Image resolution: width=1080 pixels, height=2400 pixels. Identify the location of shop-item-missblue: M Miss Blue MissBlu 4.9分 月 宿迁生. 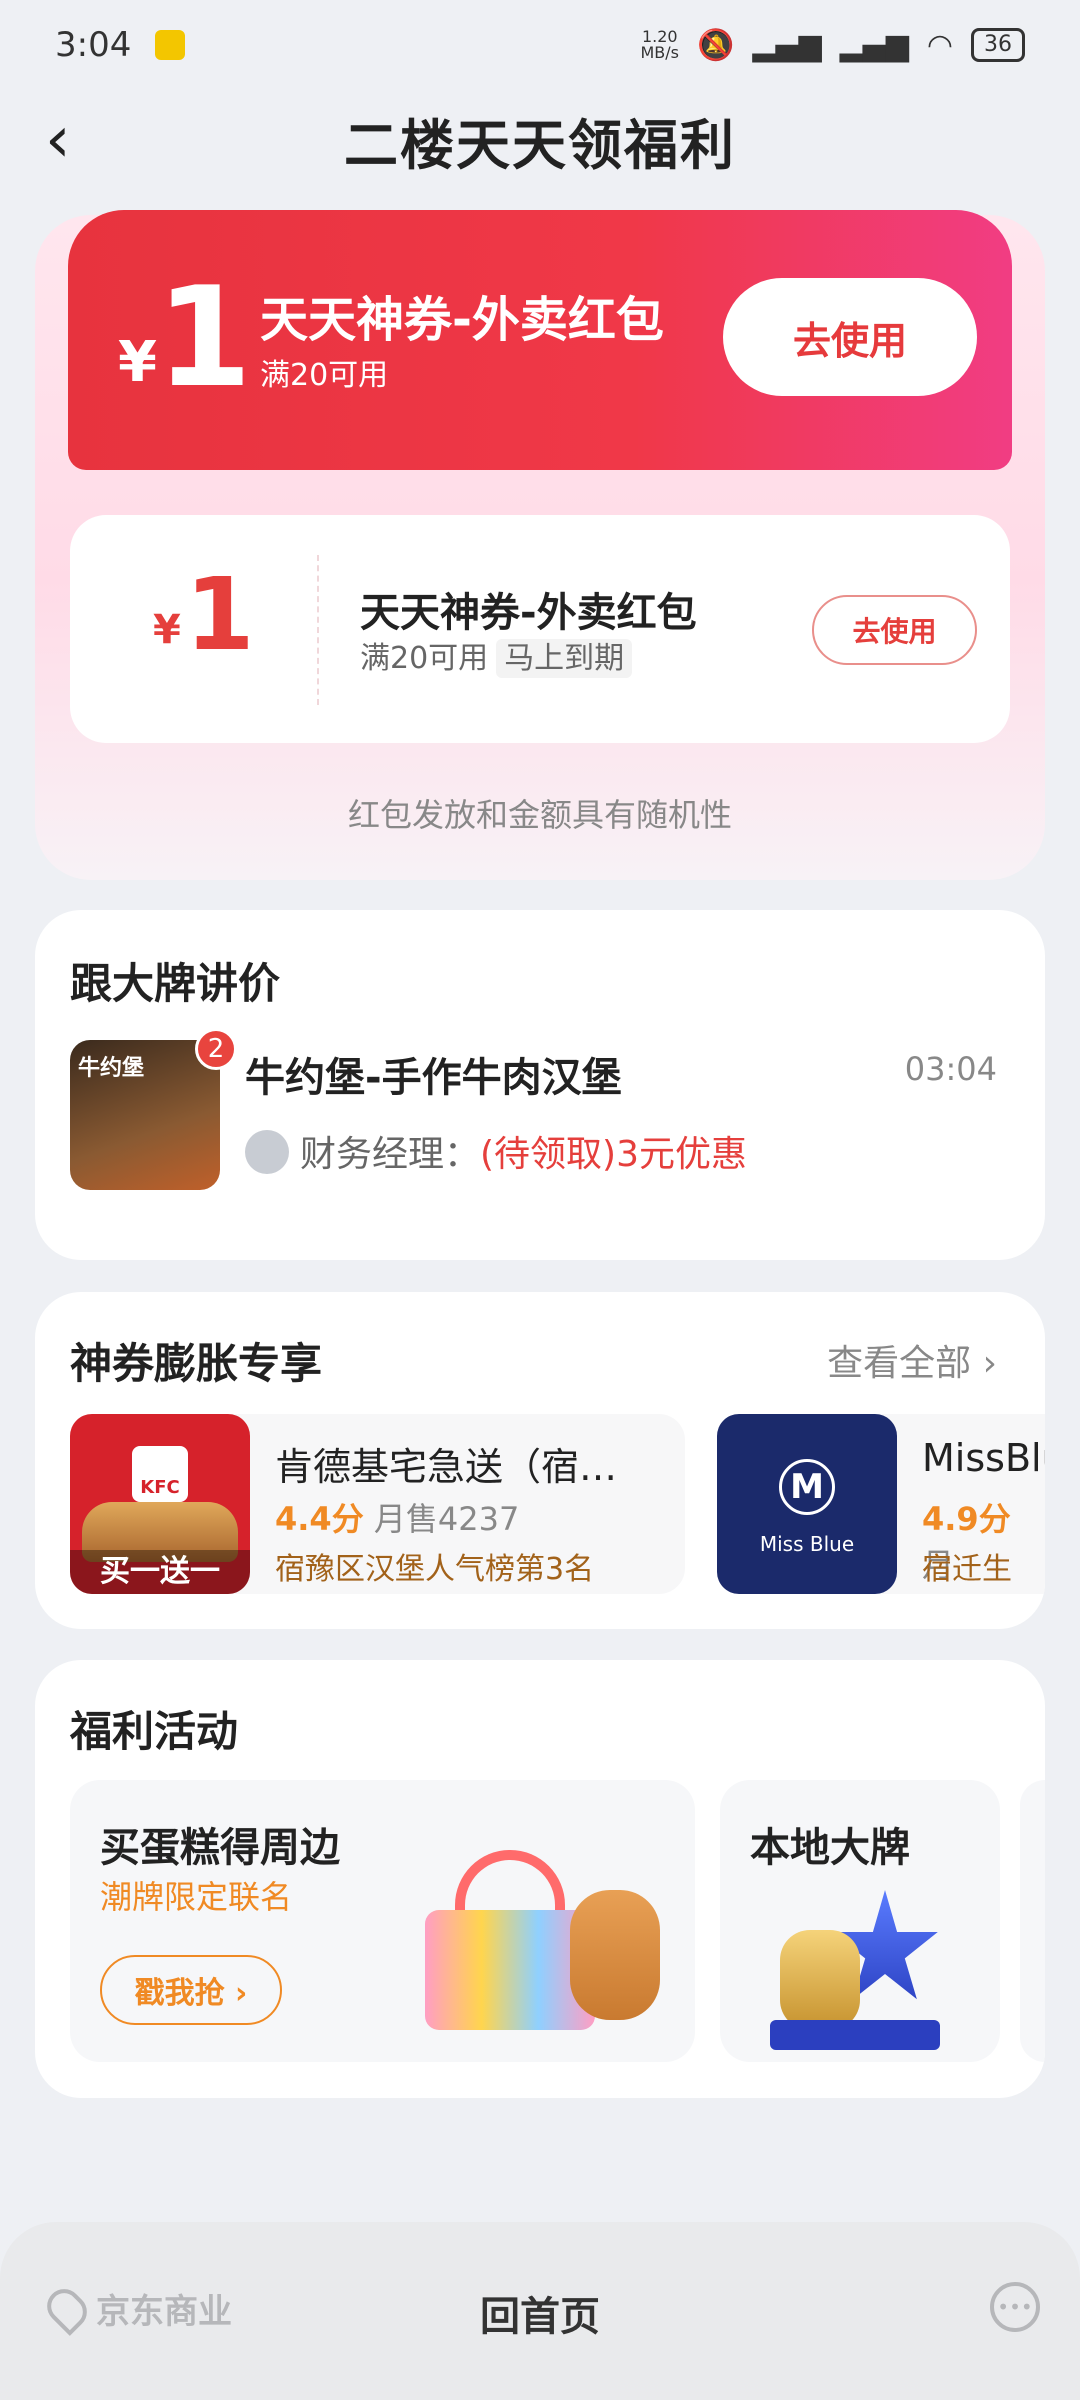
(881, 1504).